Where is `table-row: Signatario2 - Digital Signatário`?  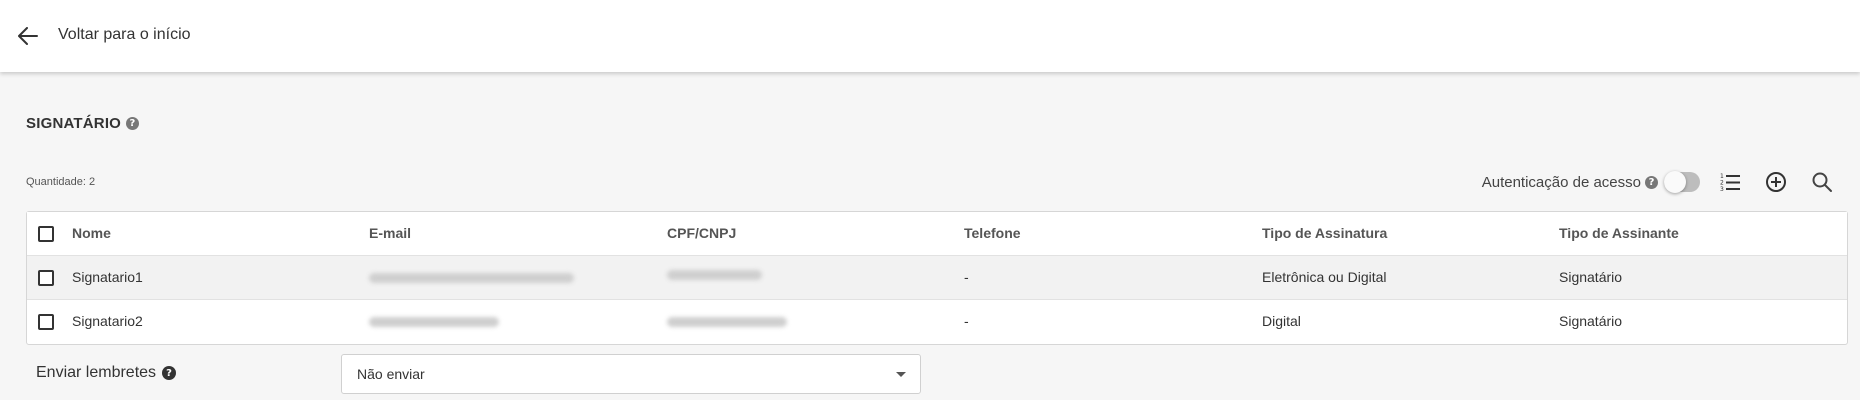 table-row: Signatario2 - Digital Signatário is located at coordinates (937, 322).